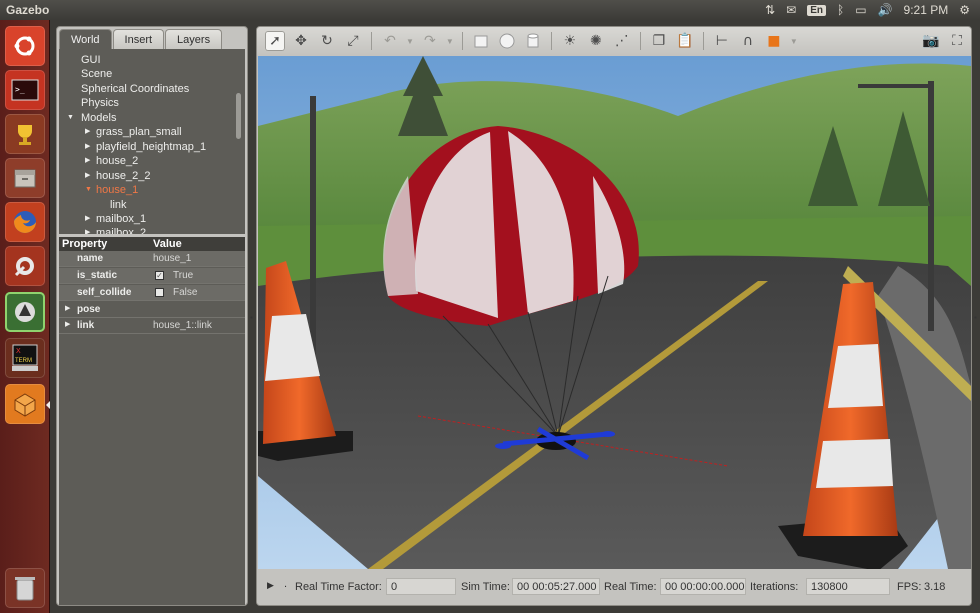 The image size is (980, 613). I want to click on firefox-launcher, so click(25, 222).